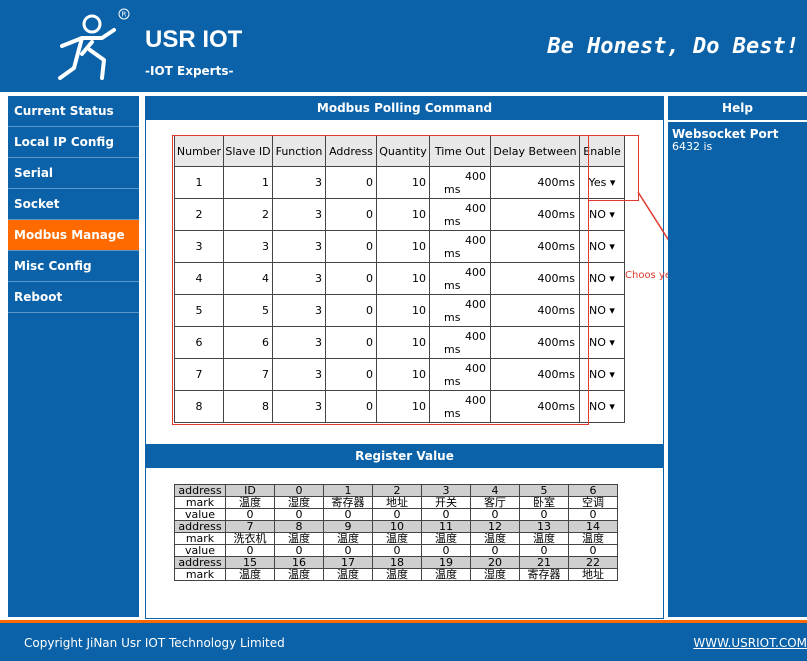 This screenshot has width=807, height=661. What do you see at coordinates (200, 514) in the screenshot?
I see `register-value-cell: value` at bounding box center [200, 514].